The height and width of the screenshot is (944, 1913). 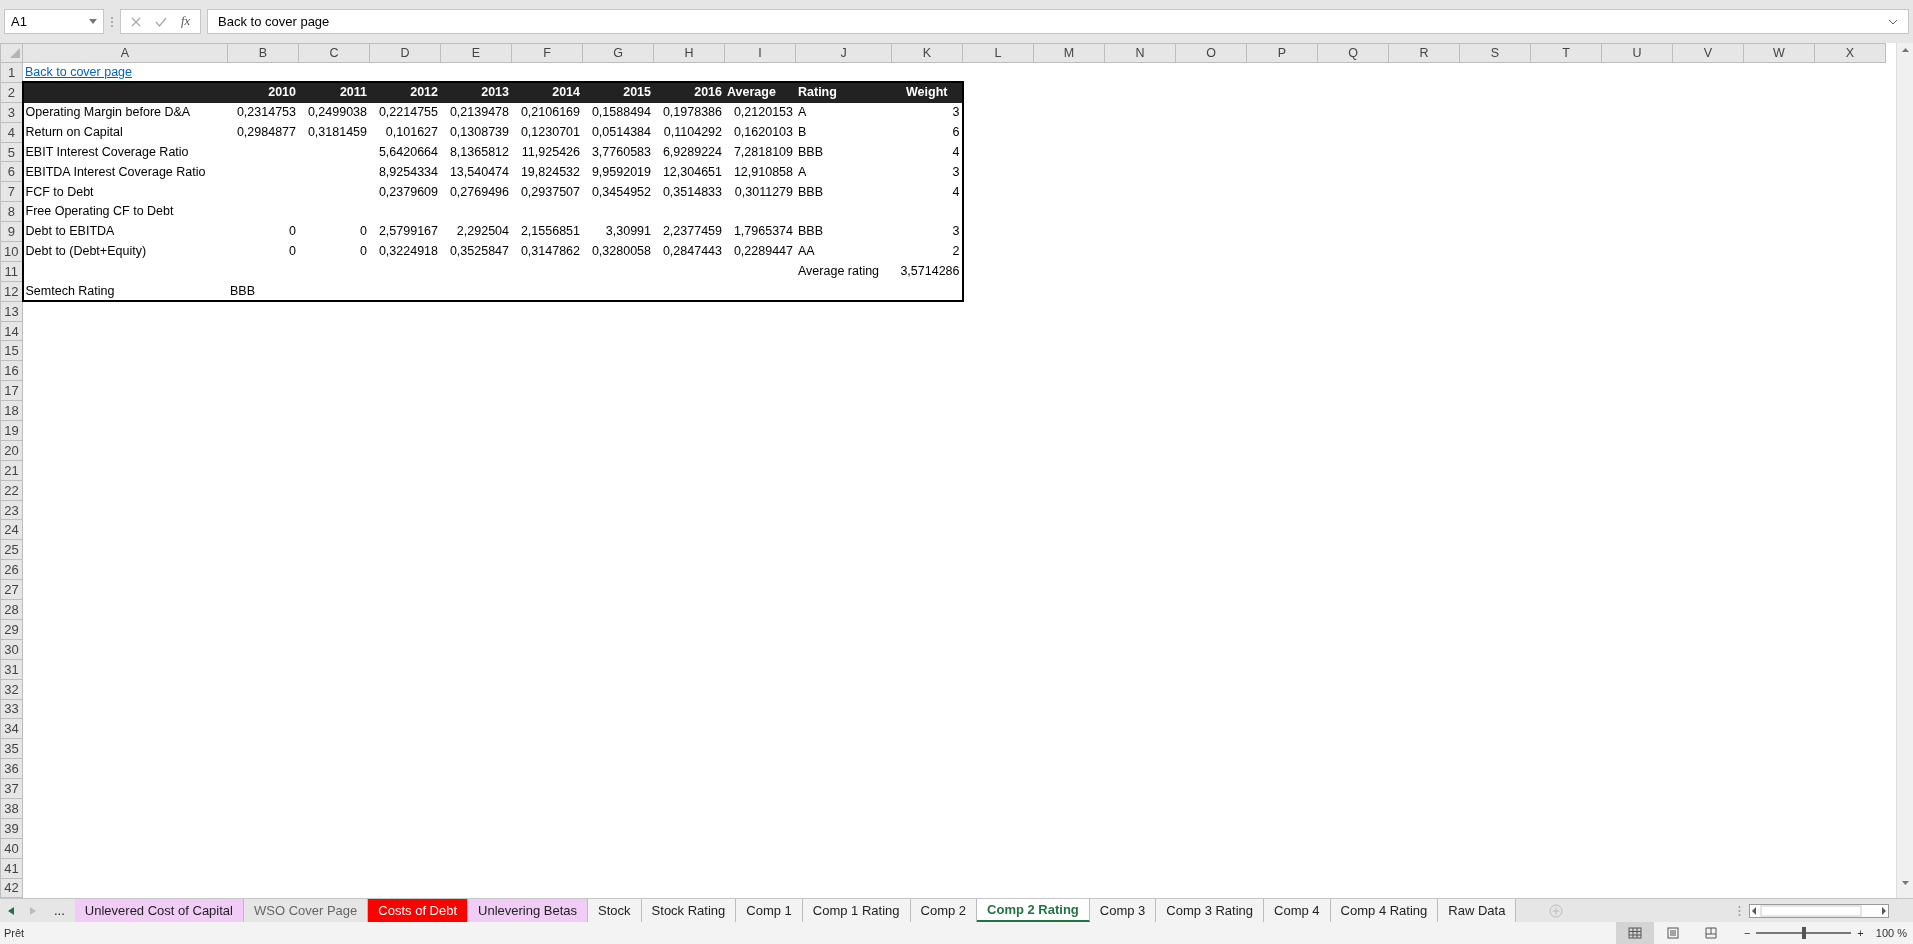 What do you see at coordinates (528, 910) in the screenshot?
I see `sheet-tab: Unlevering Betas` at bounding box center [528, 910].